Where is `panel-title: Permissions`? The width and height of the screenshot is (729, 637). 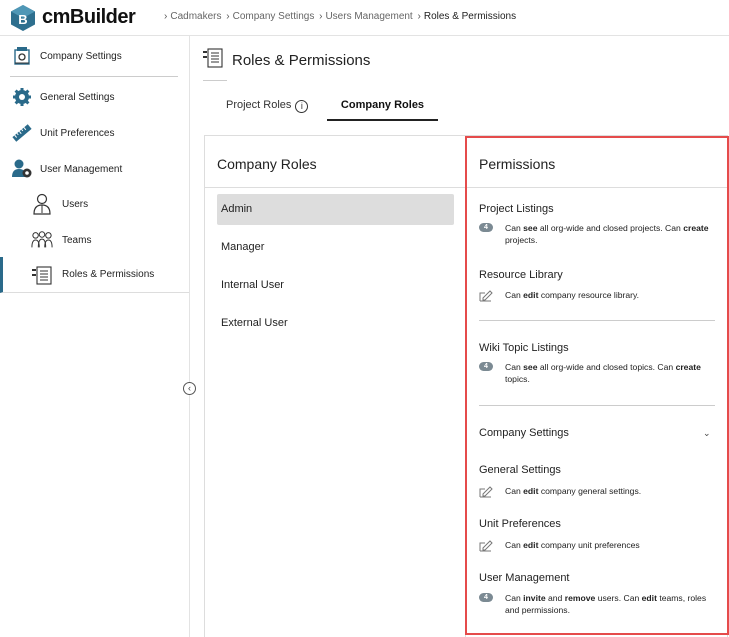
panel-title: Permissions is located at coordinates (517, 164).